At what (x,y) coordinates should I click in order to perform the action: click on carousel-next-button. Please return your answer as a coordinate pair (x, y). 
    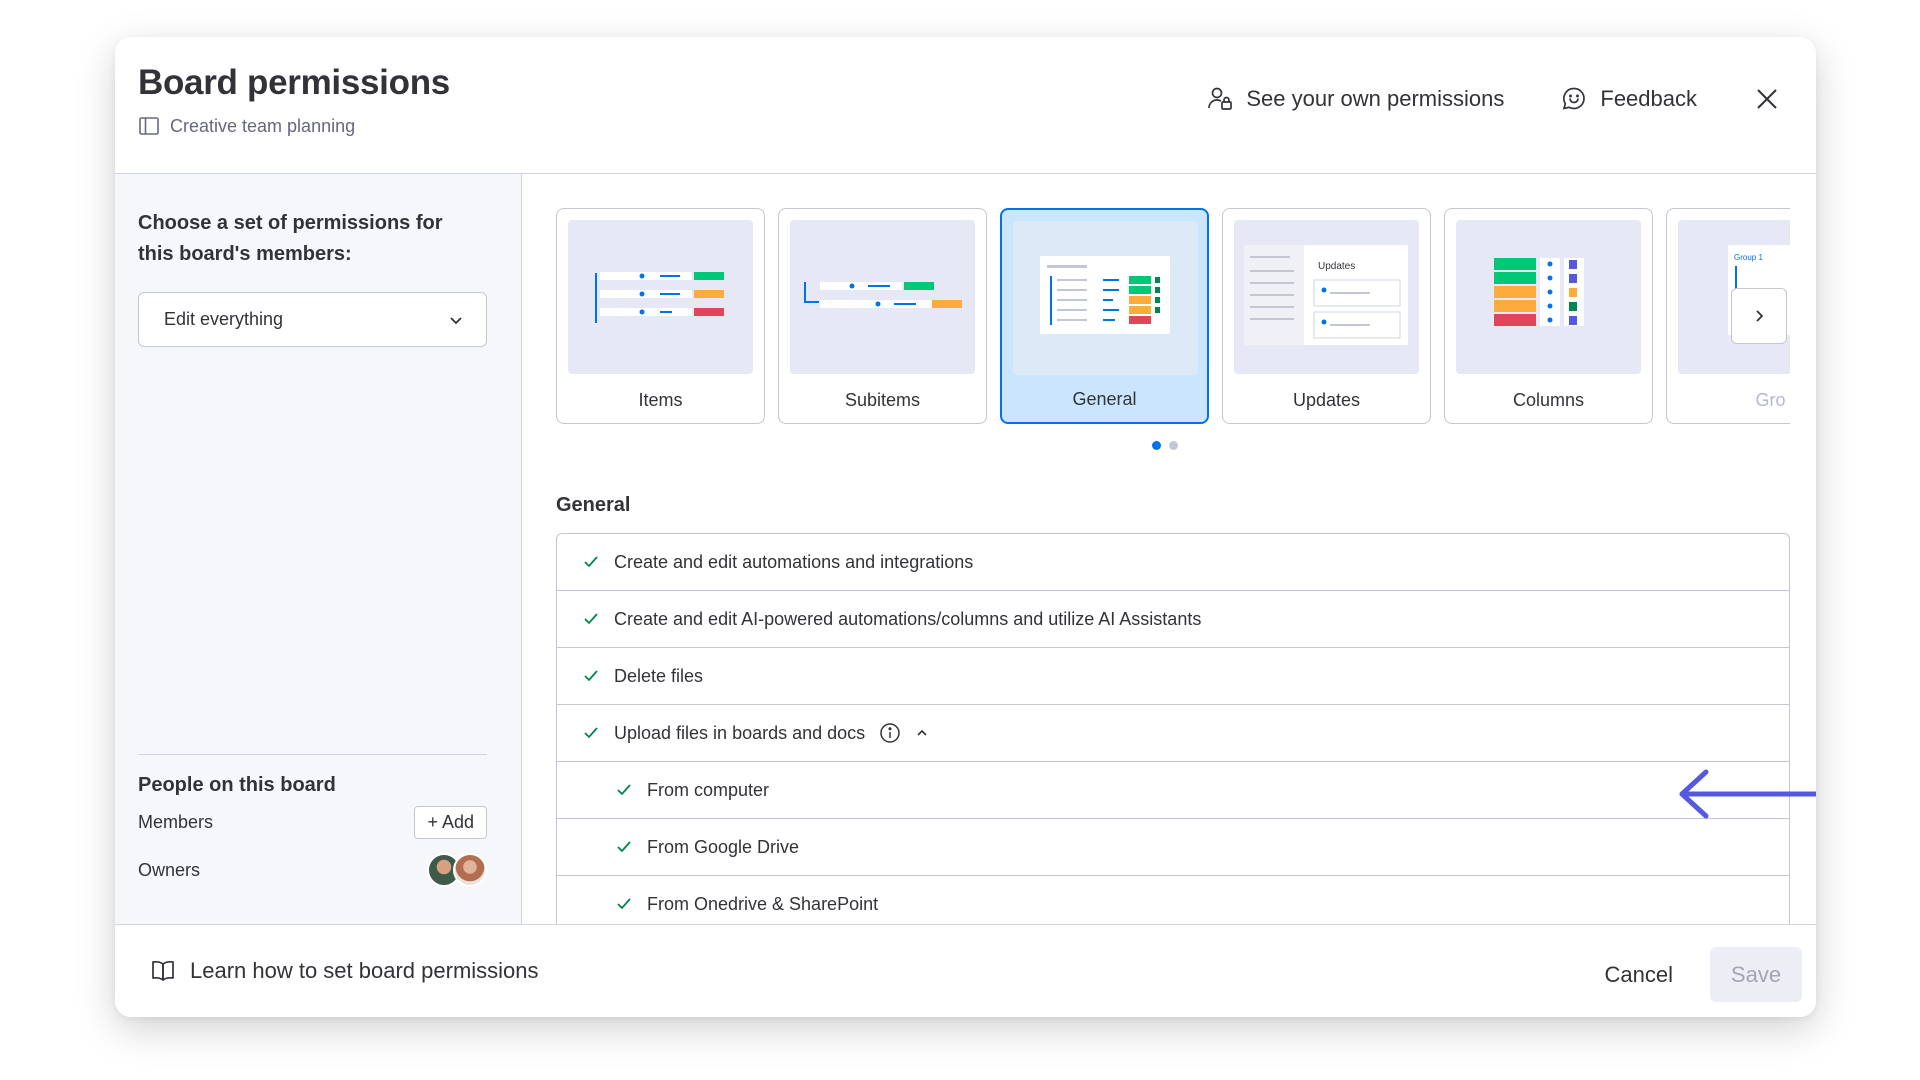
    Looking at the image, I should click on (1759, 316).